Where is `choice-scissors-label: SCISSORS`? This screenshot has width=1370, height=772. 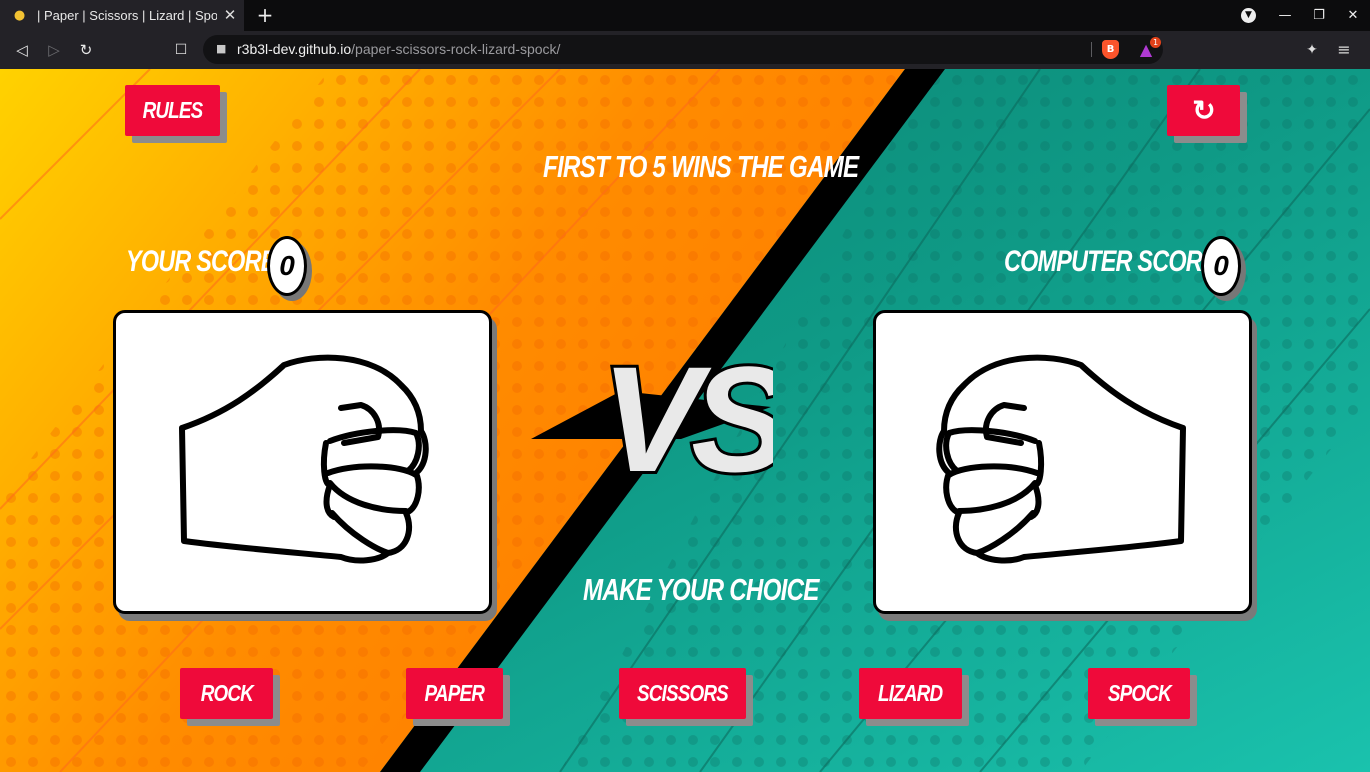 choice-scissors-label: SCISSORS is located at coordinates (683, 693).